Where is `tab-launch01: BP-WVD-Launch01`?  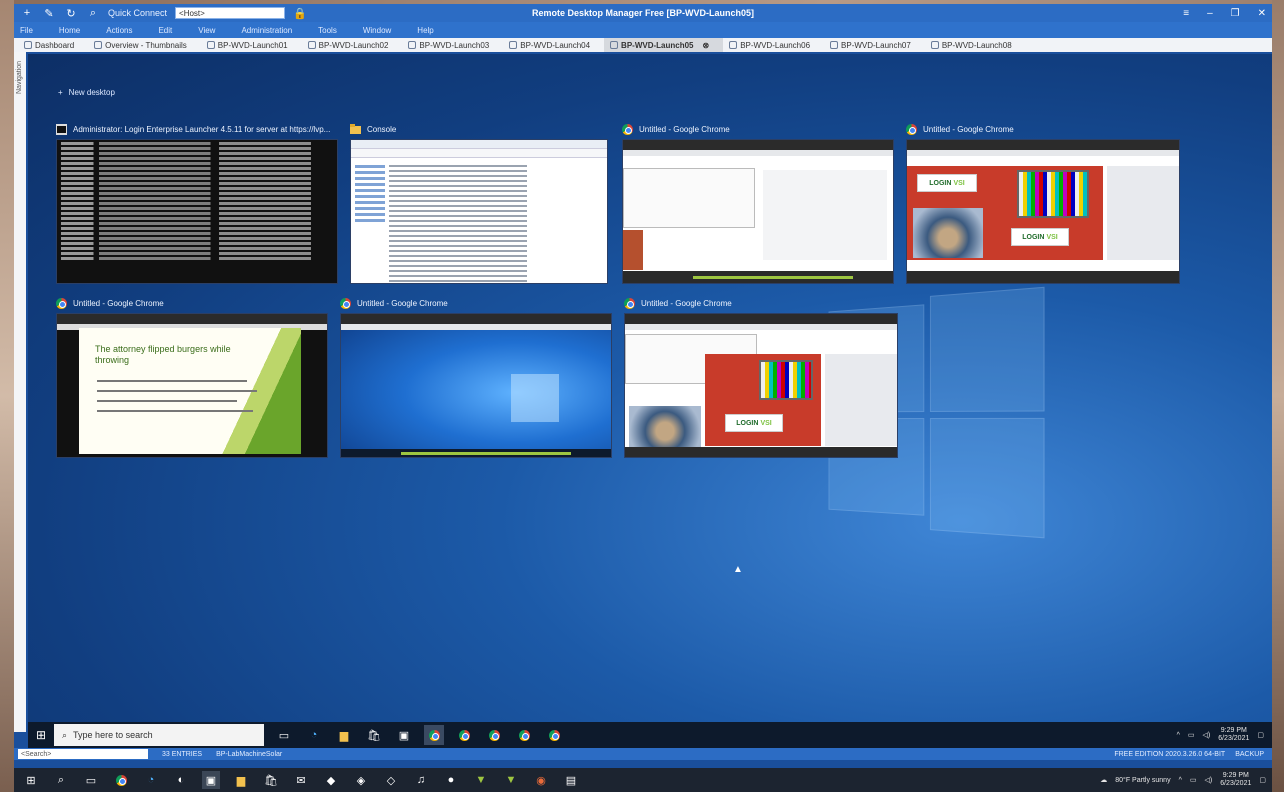 tab-launch01: BP-WVD-Launch01 is located at coordinates (251, 45).